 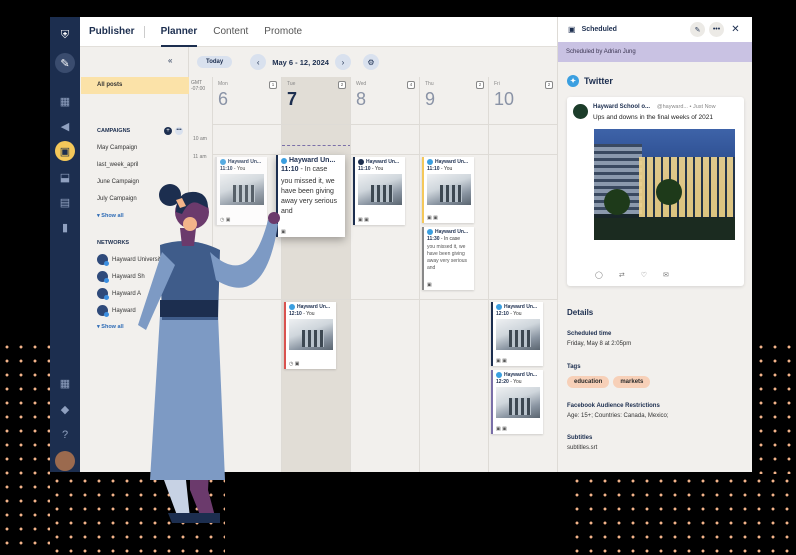 I want to click on woman-right-arm, so click(x=244, y=254).